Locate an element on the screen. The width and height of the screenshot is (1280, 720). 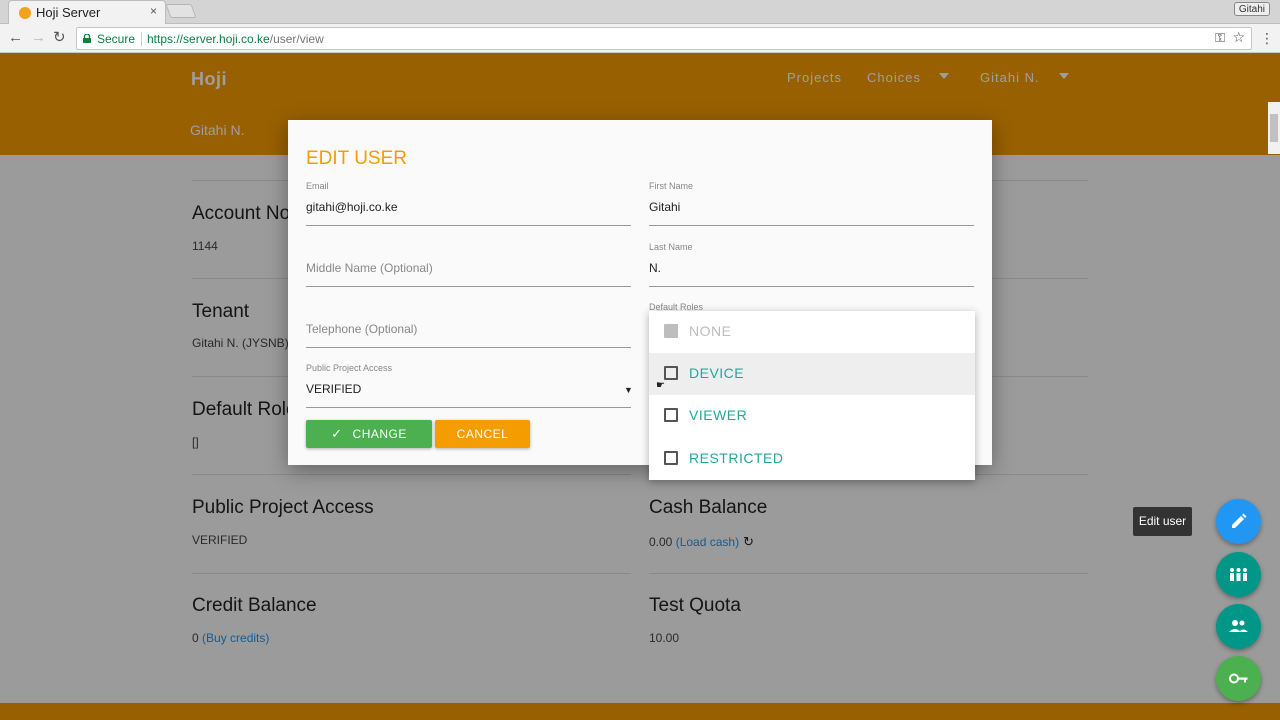
group-icon is located at coordinates (1238, 574).